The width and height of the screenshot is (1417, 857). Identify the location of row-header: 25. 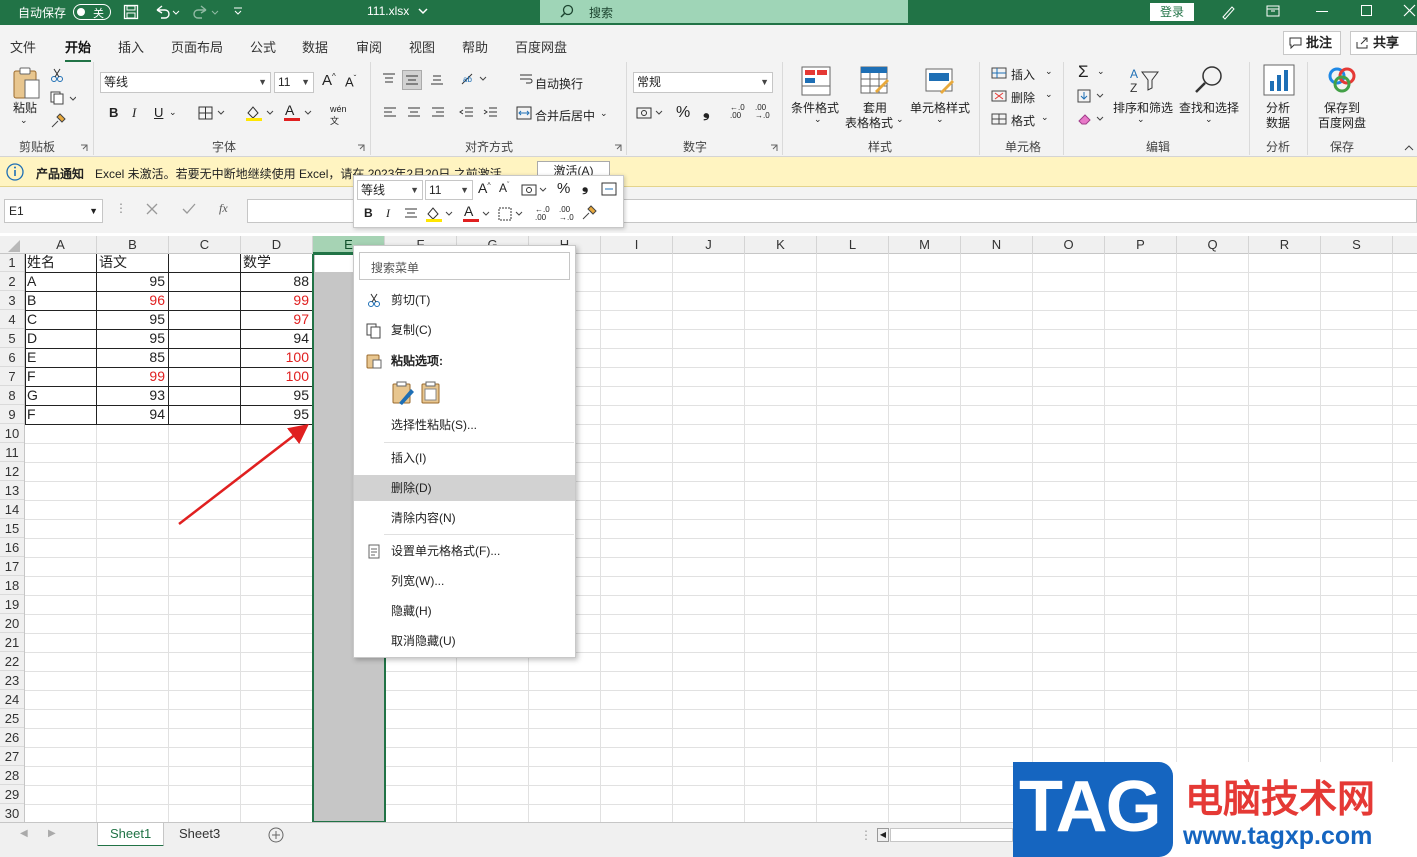
(12, 718).